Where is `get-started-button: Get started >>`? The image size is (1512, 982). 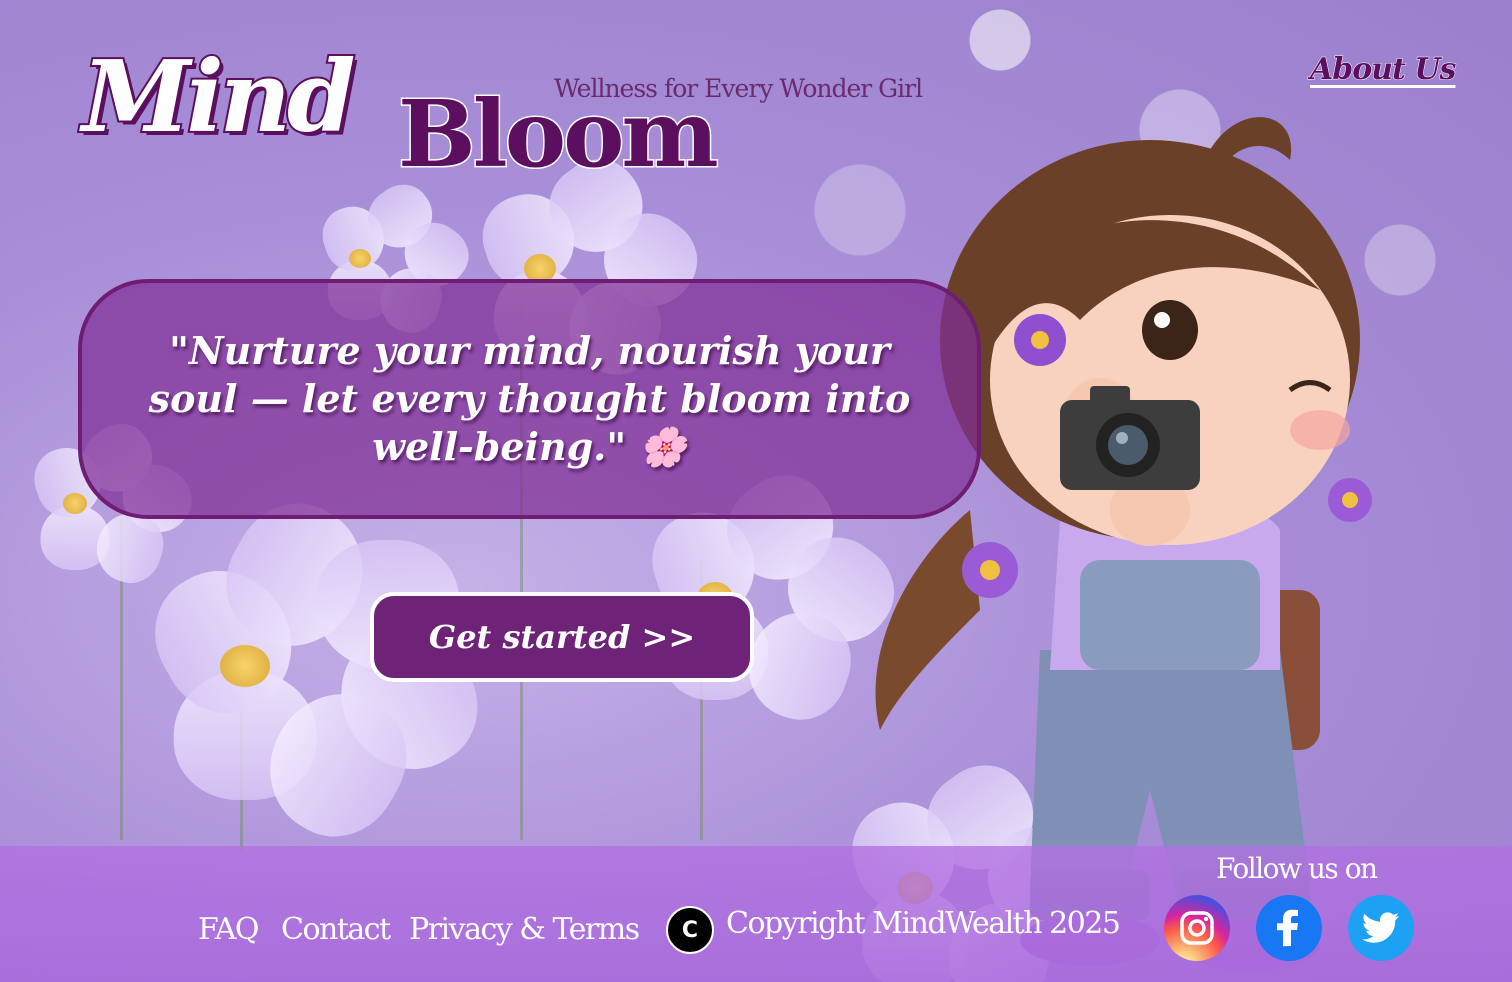
get-started-button: Get started >> is located at coordinates (562, 637).